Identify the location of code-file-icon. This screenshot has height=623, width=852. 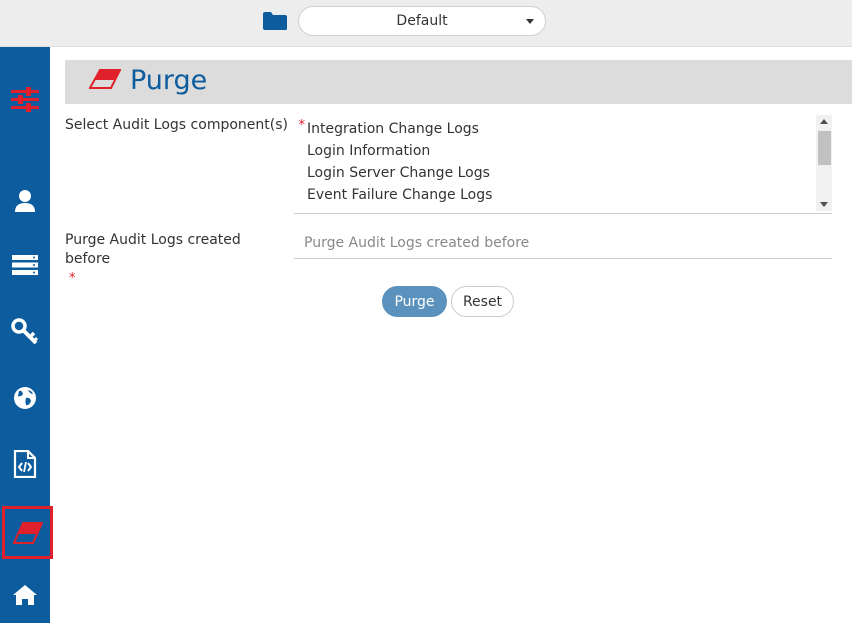
(25, 464).